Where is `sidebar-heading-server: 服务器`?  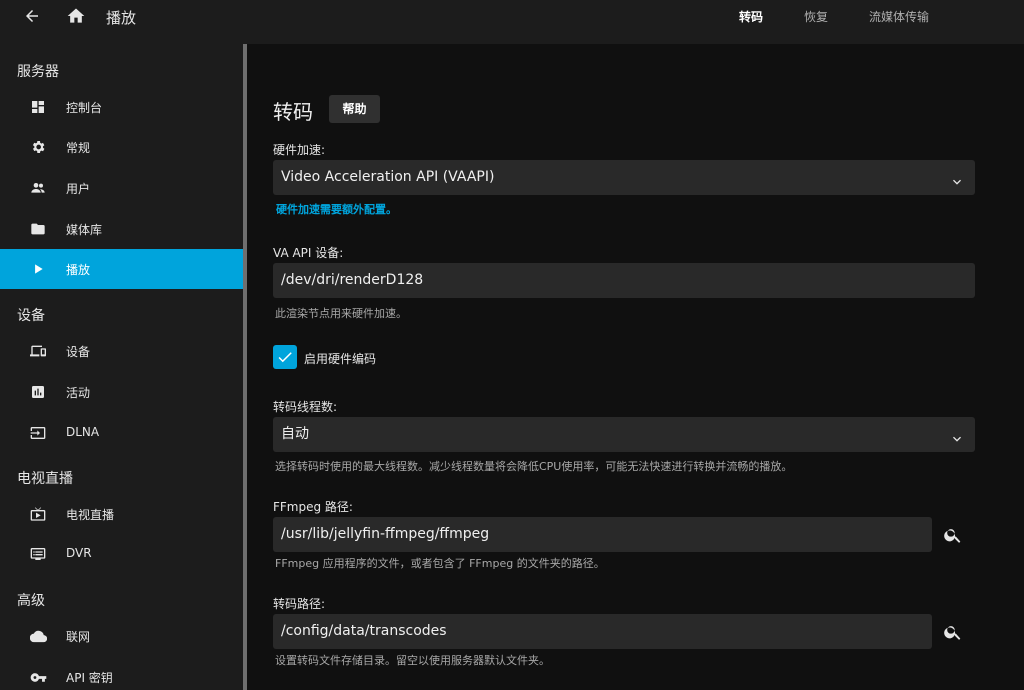
sidebar-heading-server: 服务器 is located at coordinates (38, 72).